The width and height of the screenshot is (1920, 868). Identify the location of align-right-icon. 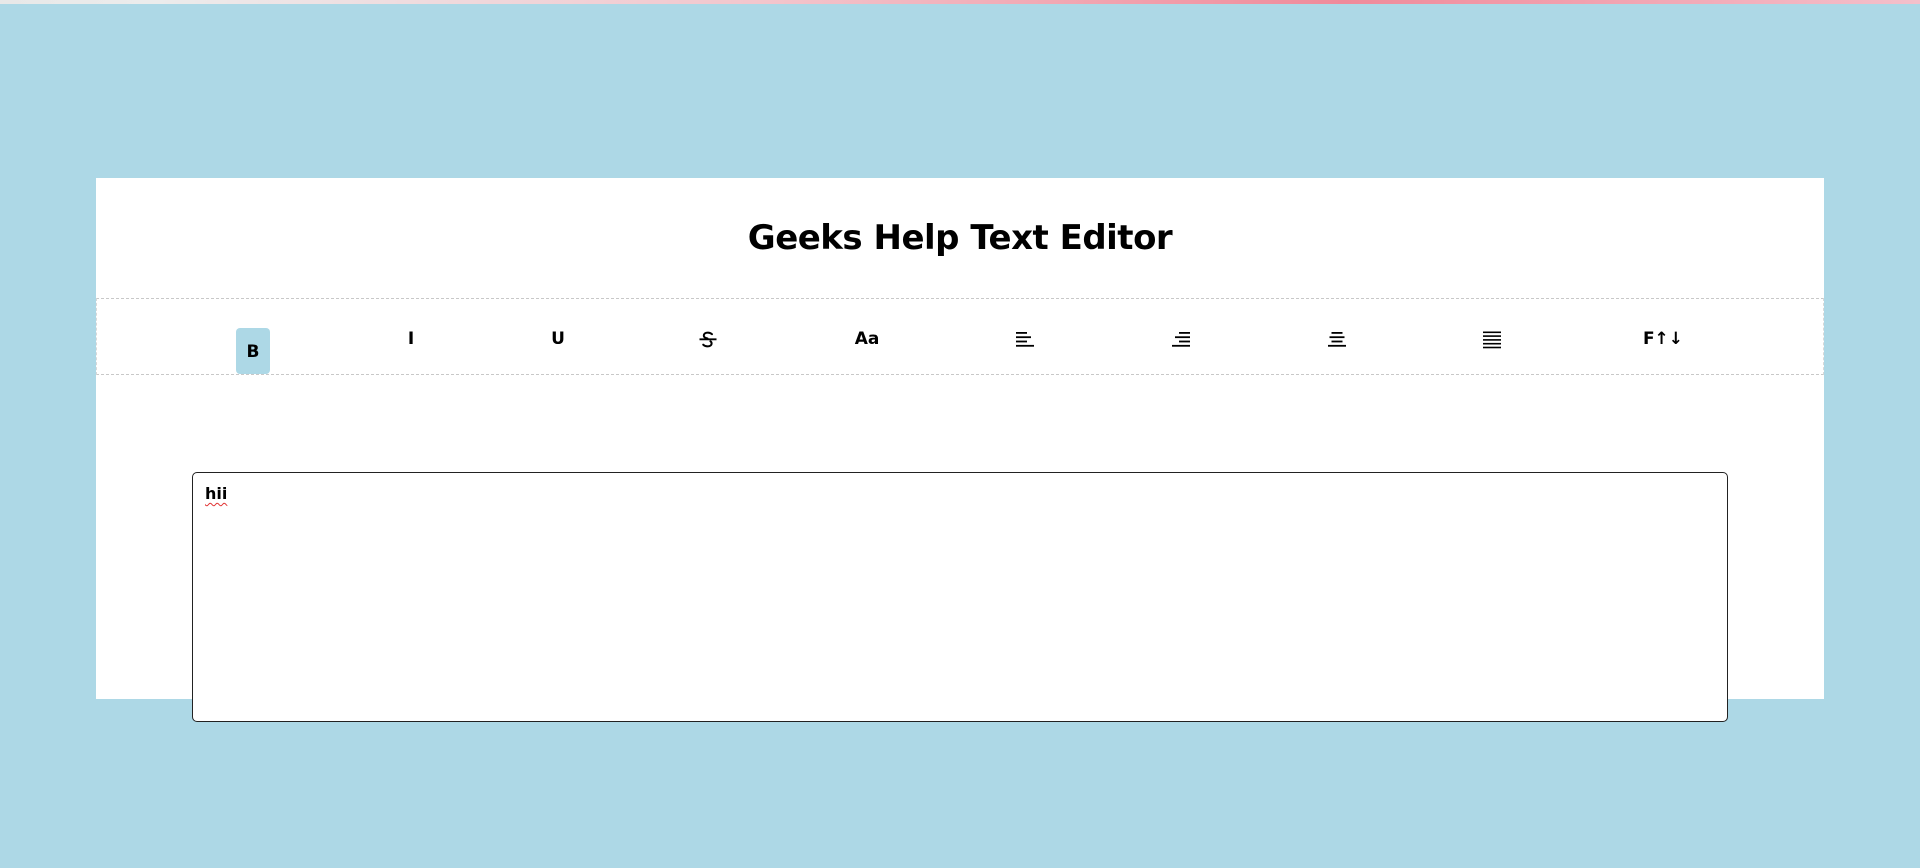
(1181, 339).